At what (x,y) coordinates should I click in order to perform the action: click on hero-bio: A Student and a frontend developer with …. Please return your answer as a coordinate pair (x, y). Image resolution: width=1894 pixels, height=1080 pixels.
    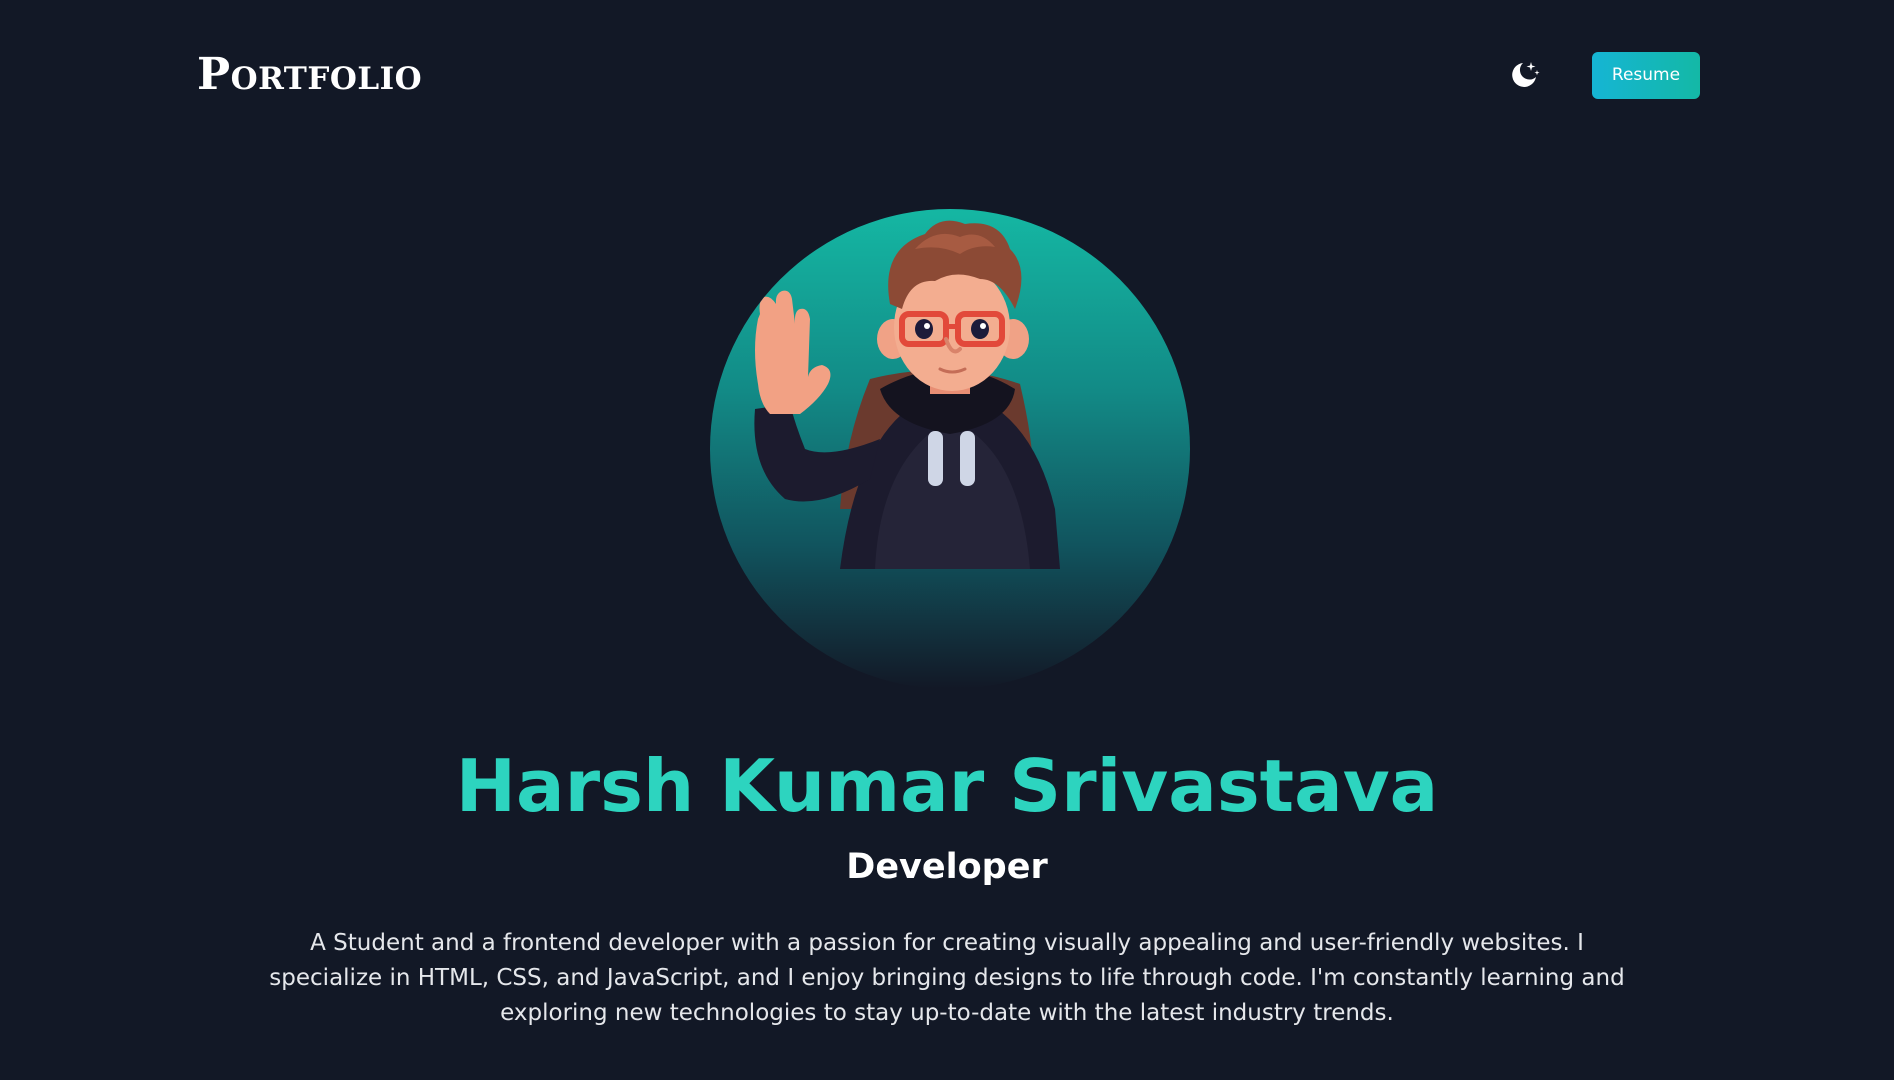
    Looking at the image, I should click on (947, 978).